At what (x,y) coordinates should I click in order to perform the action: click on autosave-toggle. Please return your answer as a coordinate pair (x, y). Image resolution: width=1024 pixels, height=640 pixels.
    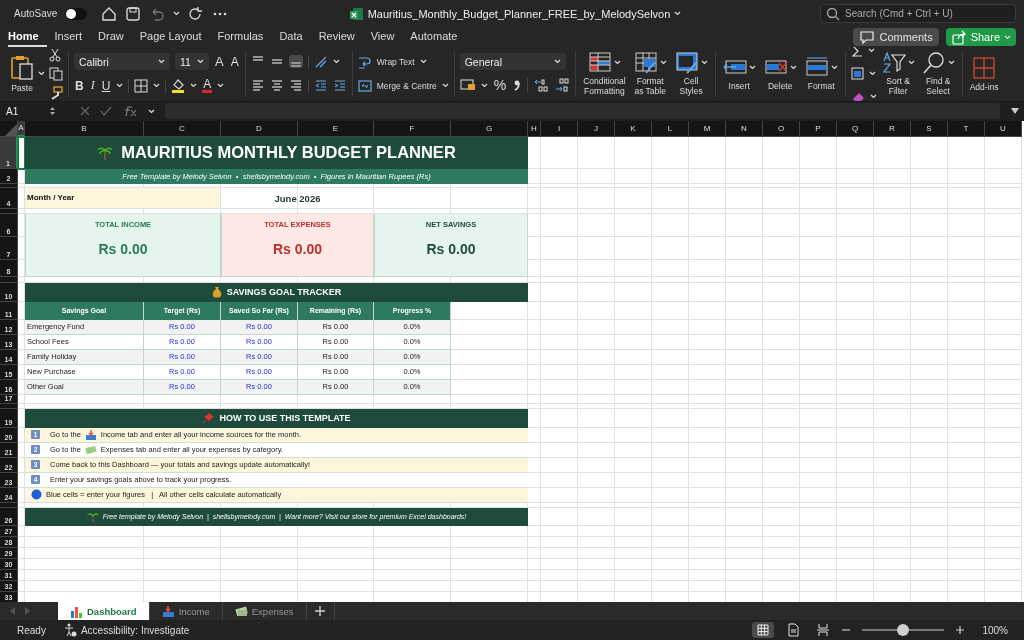
    Looking at the image, I should click on (76, 13).